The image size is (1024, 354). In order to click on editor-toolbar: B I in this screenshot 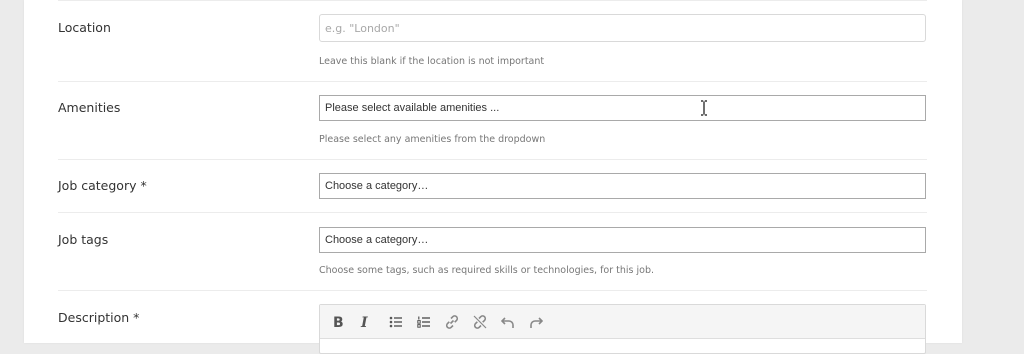, I will do `click(622, 322)`.